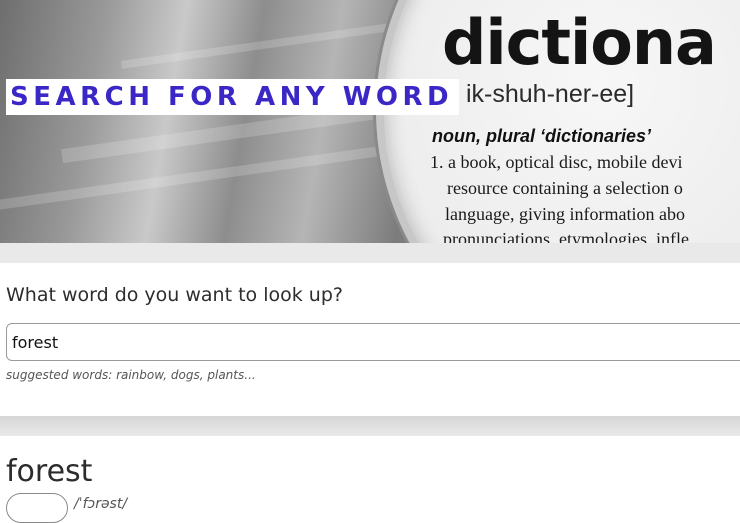 Image resolution: width=740 pixels, height=523 pixels. Describe the element at coordinates (550, 94) in the screenshot. I see `dictionary-pronunciation: ik-shuh-ner-ee]` at that location.